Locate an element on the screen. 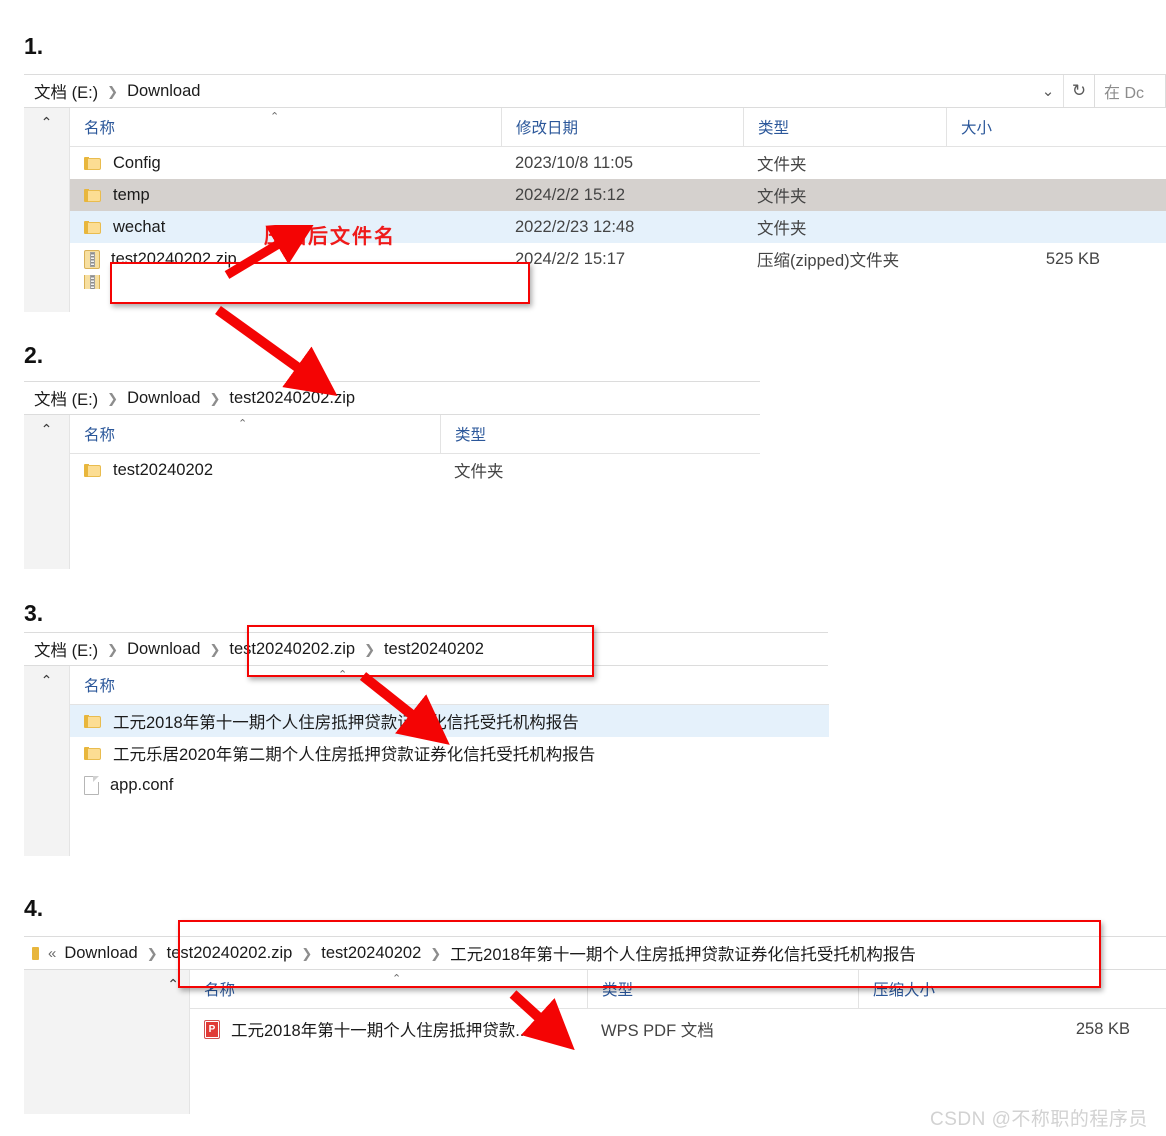  file-name-label: temp is located at coordinates (131, 194).